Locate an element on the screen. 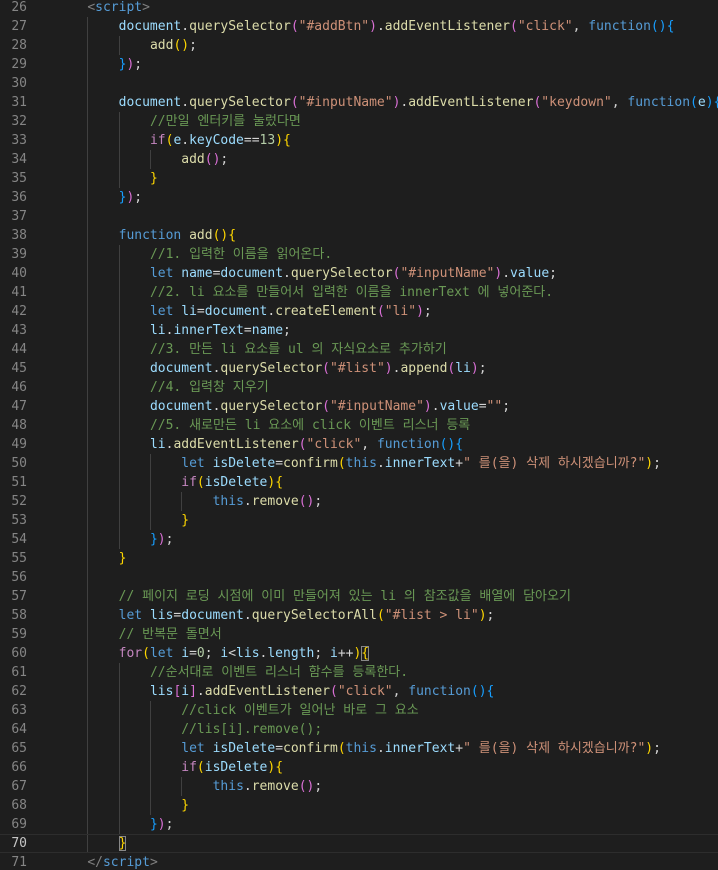  code-line: 28 add(); is located at coordinates (359, 45).